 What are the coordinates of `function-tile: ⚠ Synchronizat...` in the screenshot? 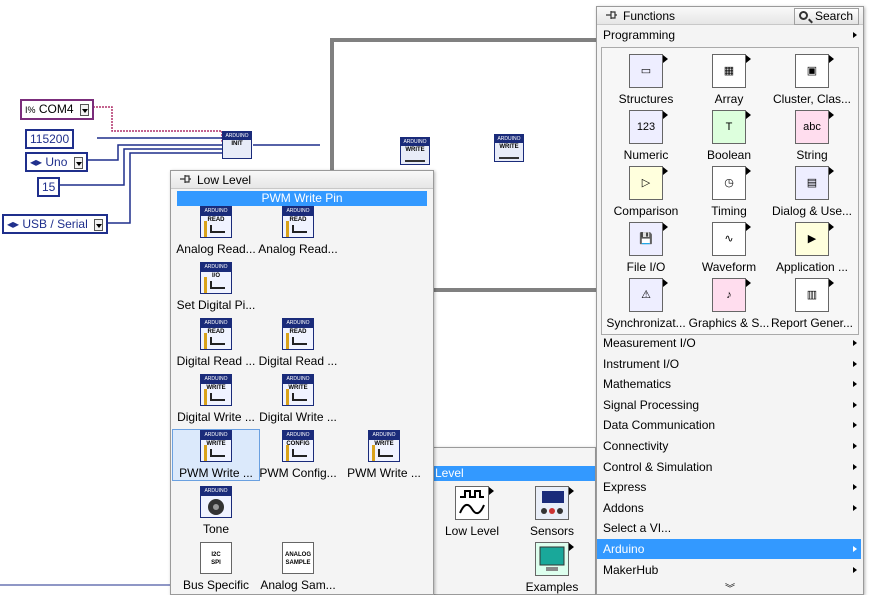 It's located at (646, 304).